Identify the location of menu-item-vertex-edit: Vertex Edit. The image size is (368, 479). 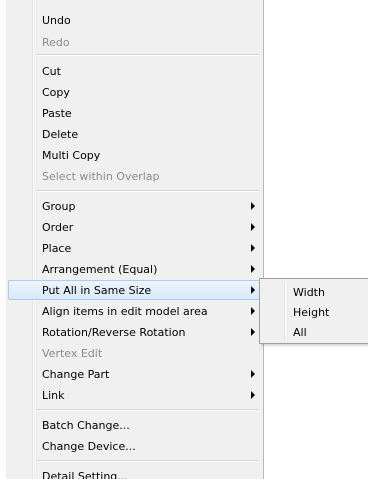
(134, 353).